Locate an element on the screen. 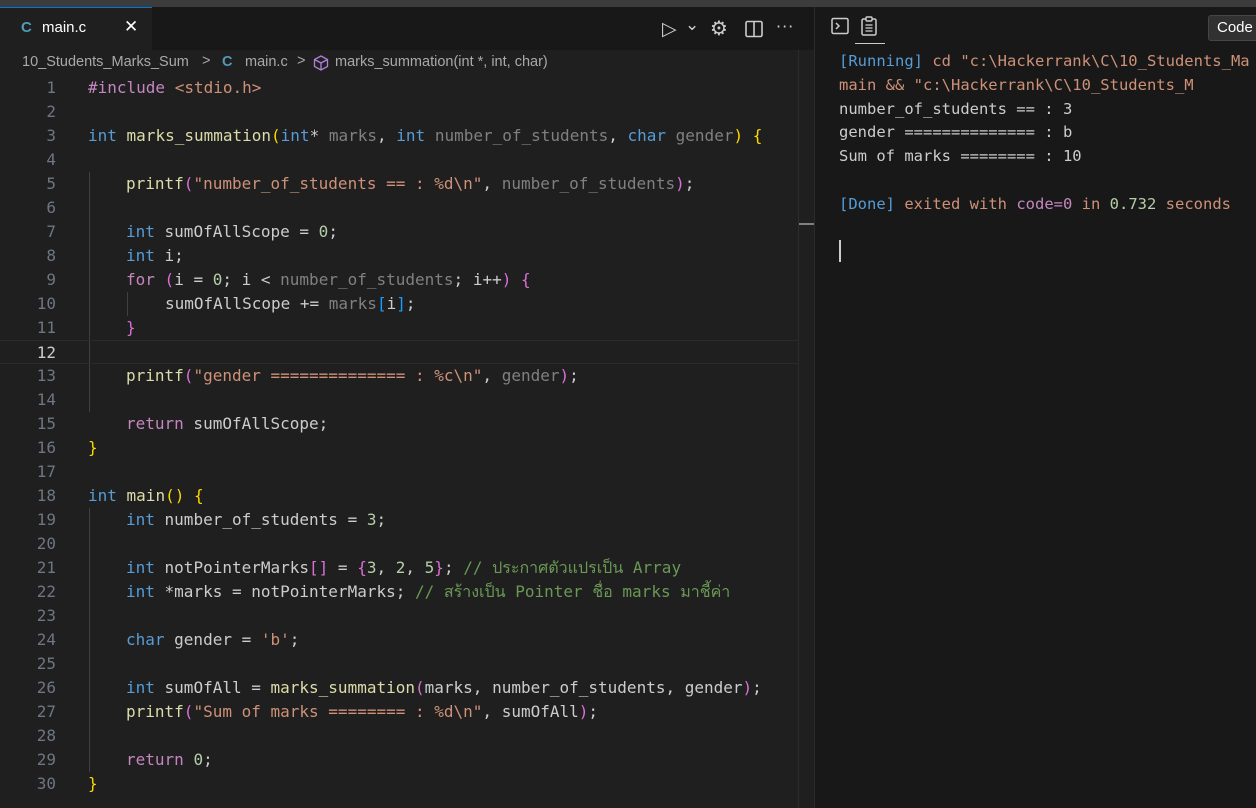  output-line-gender: gender ============== : b is located at coordinates (956, 132).